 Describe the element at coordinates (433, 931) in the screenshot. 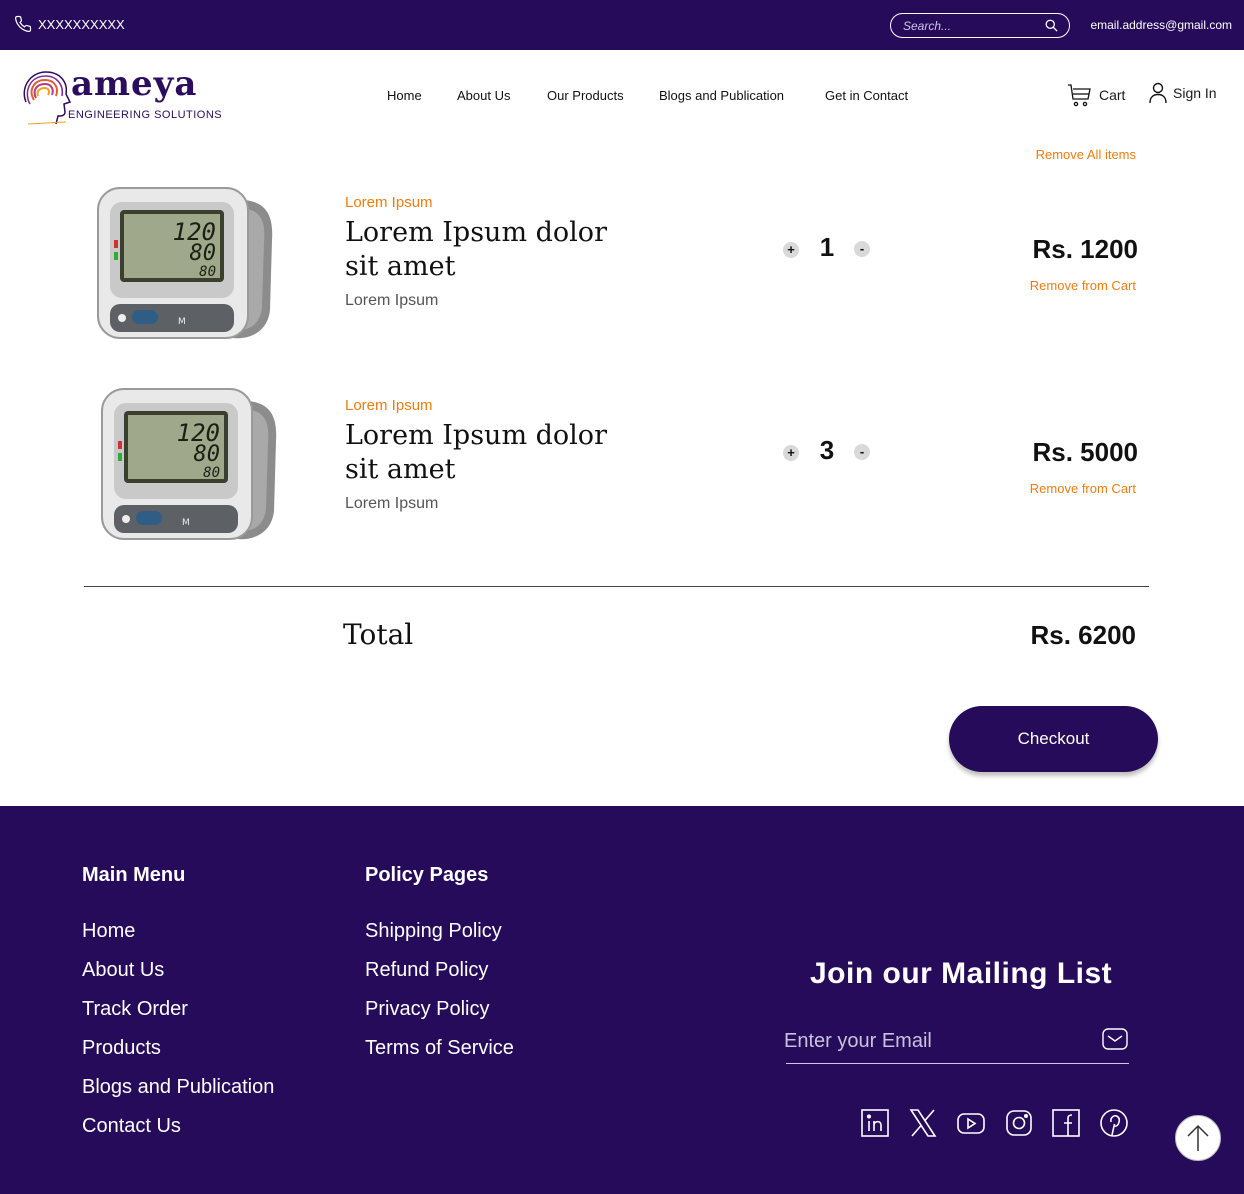

I see `footer-link-shipping-policy: Shipping Policy` at that location.